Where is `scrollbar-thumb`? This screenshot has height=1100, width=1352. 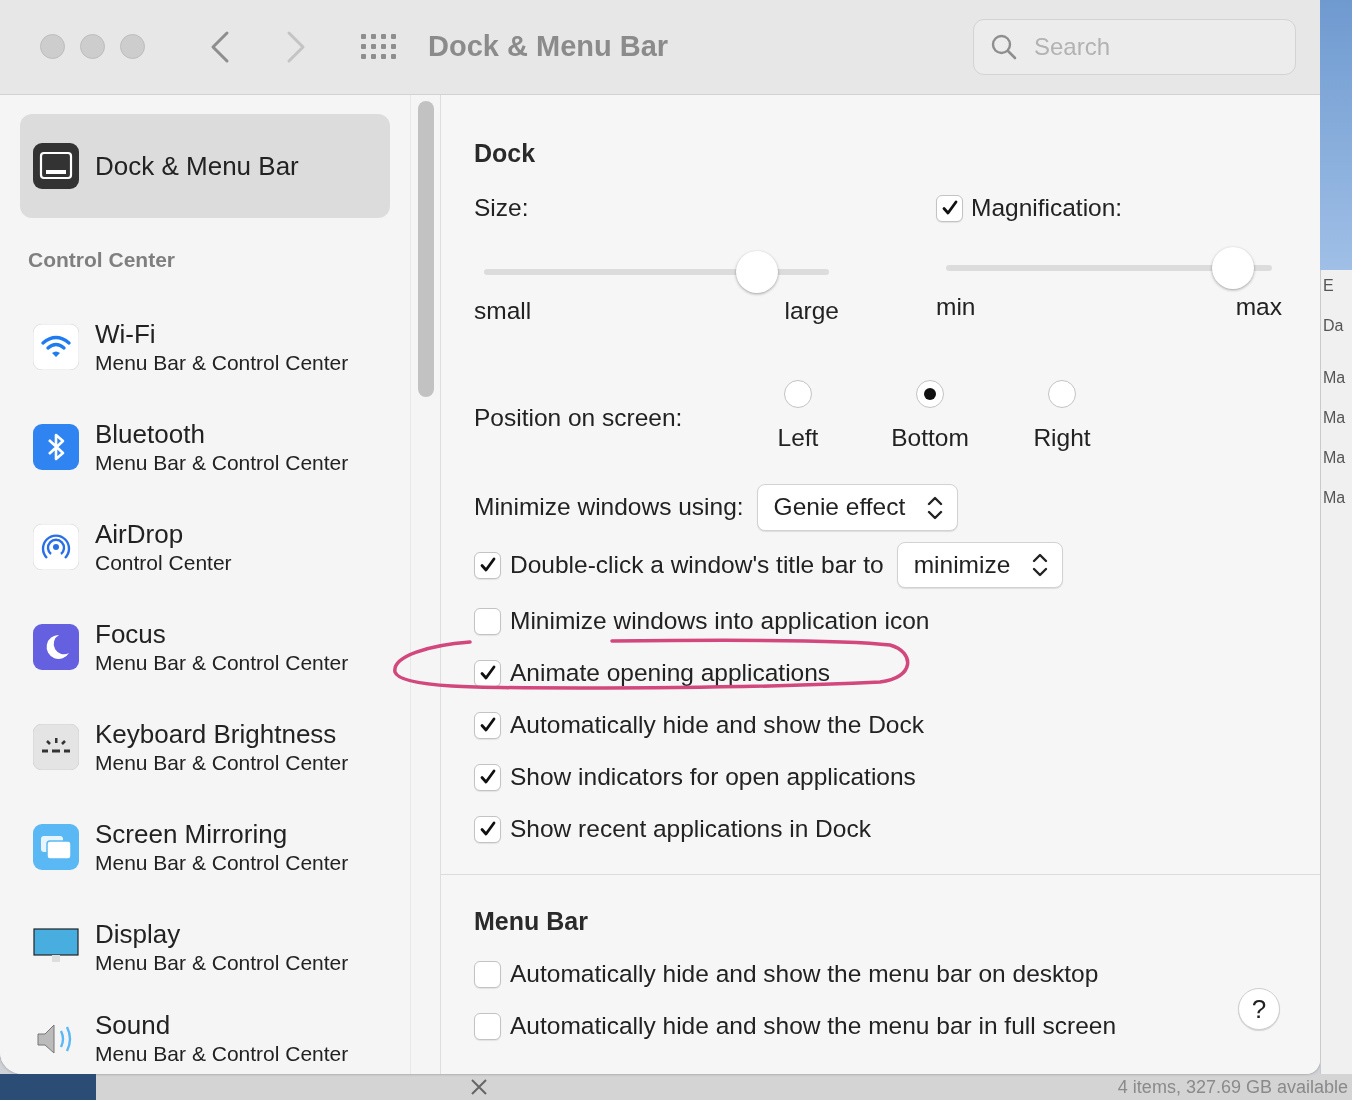 scrollbar-thumb is located at coordinates (426, 248).